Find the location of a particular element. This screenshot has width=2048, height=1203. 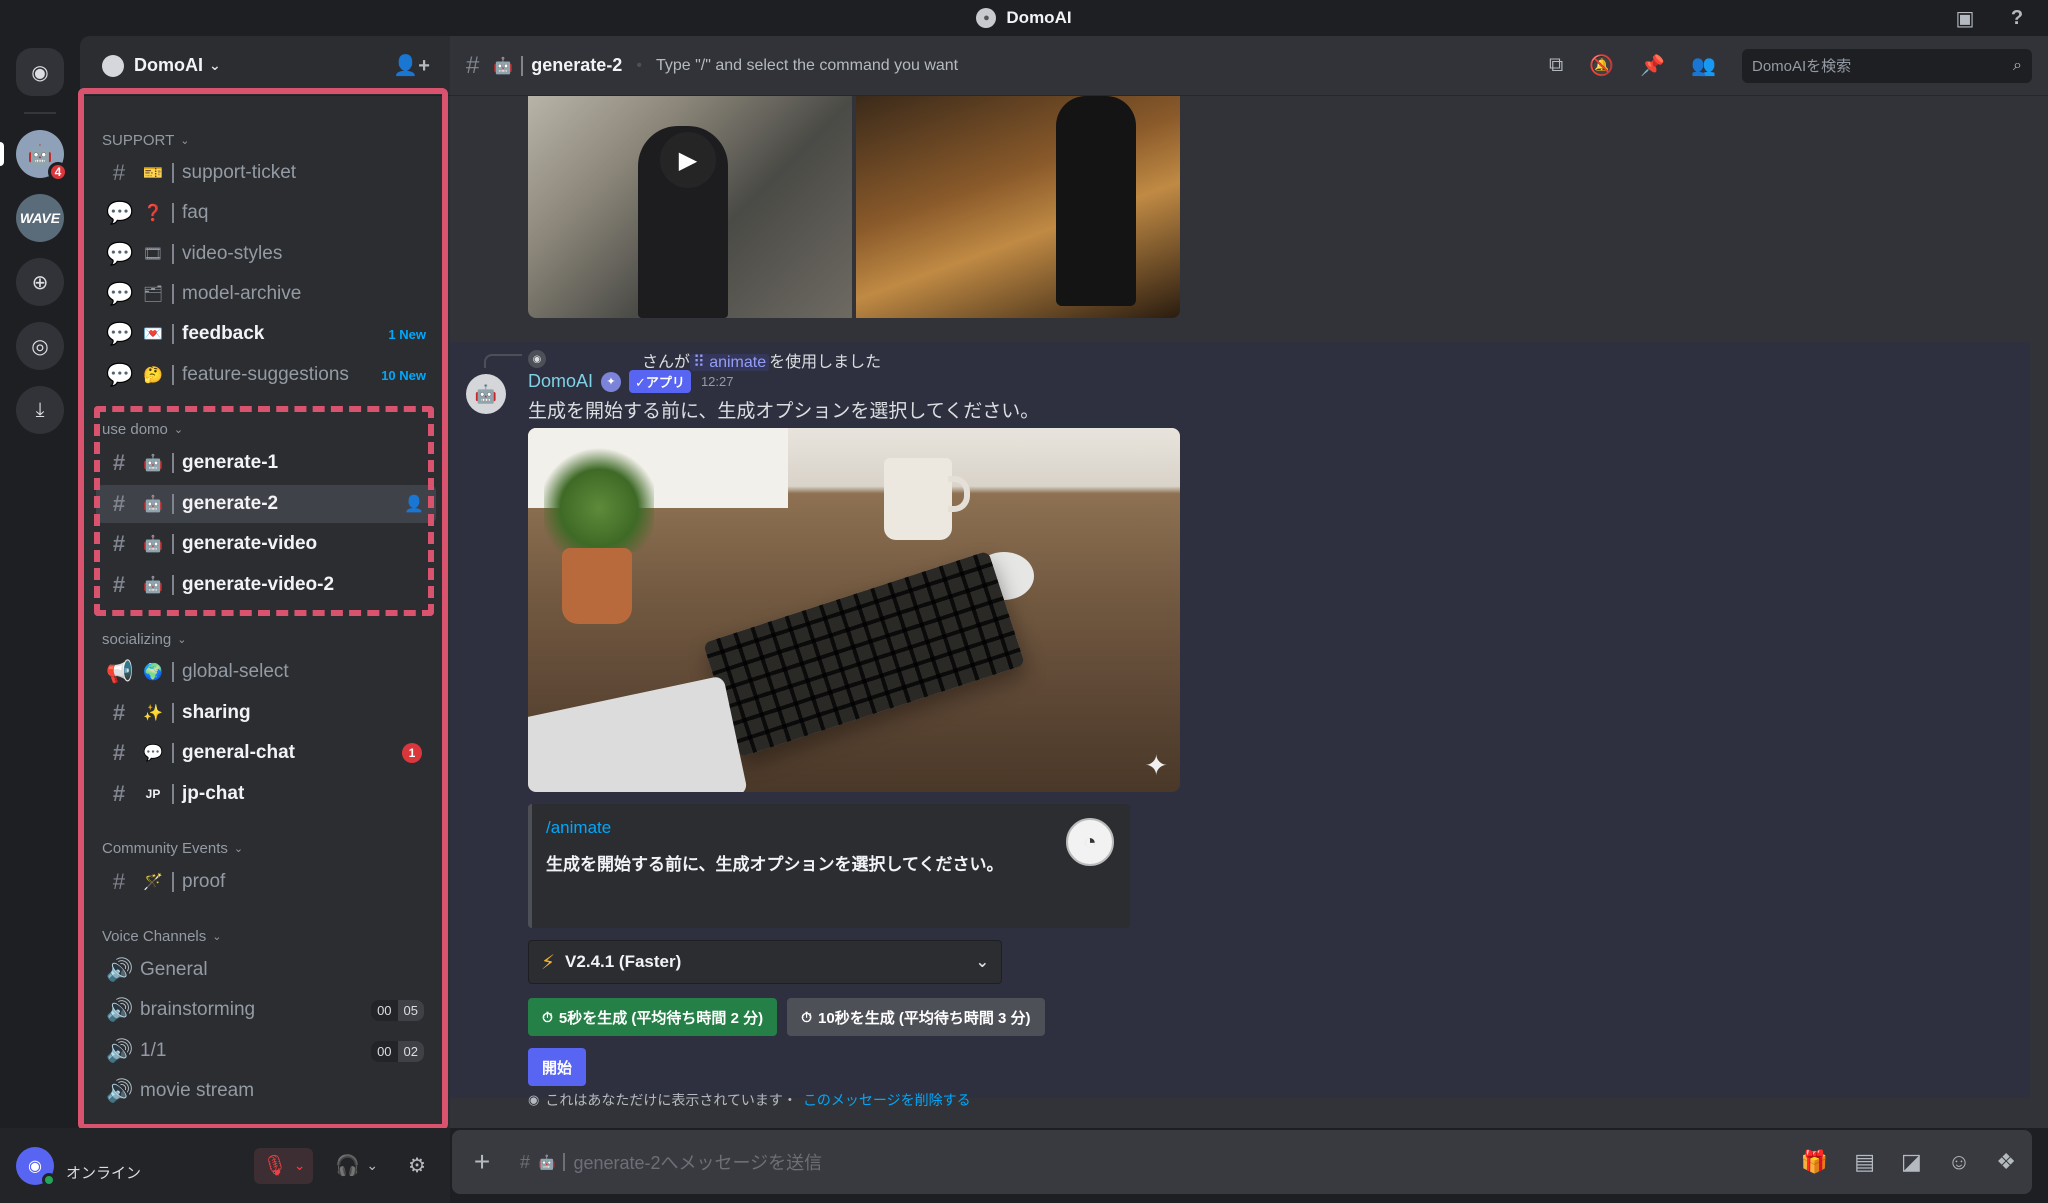

invite-people-icon: 👤+ is located at coordinates (411, 65).